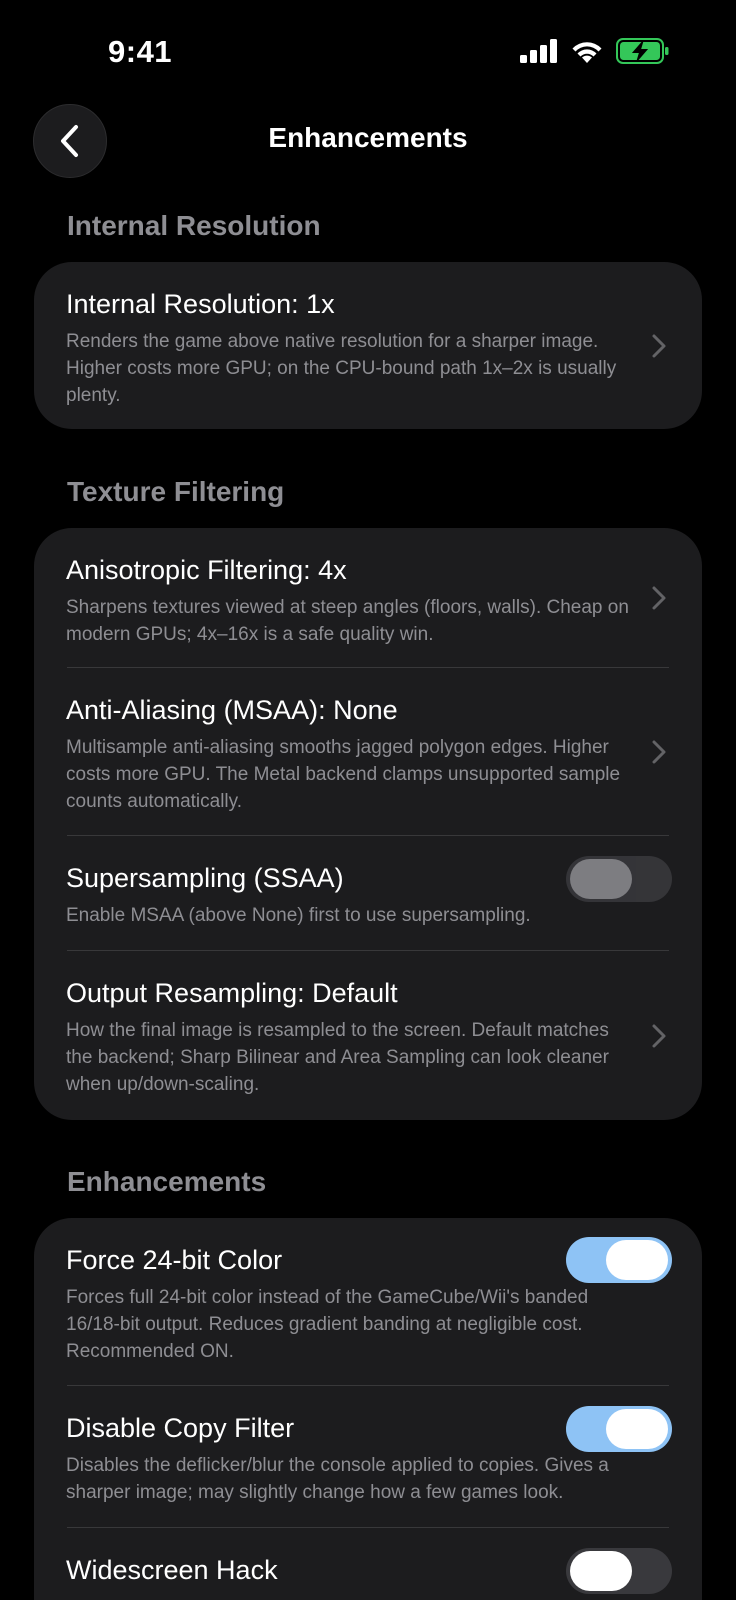 This screenshot has height=1600, width=736. What do you see at coordinates (200, 304) in the screenshot?
I see `row-title: Internal Resolution: 1x` at bounding box center [200, 304].